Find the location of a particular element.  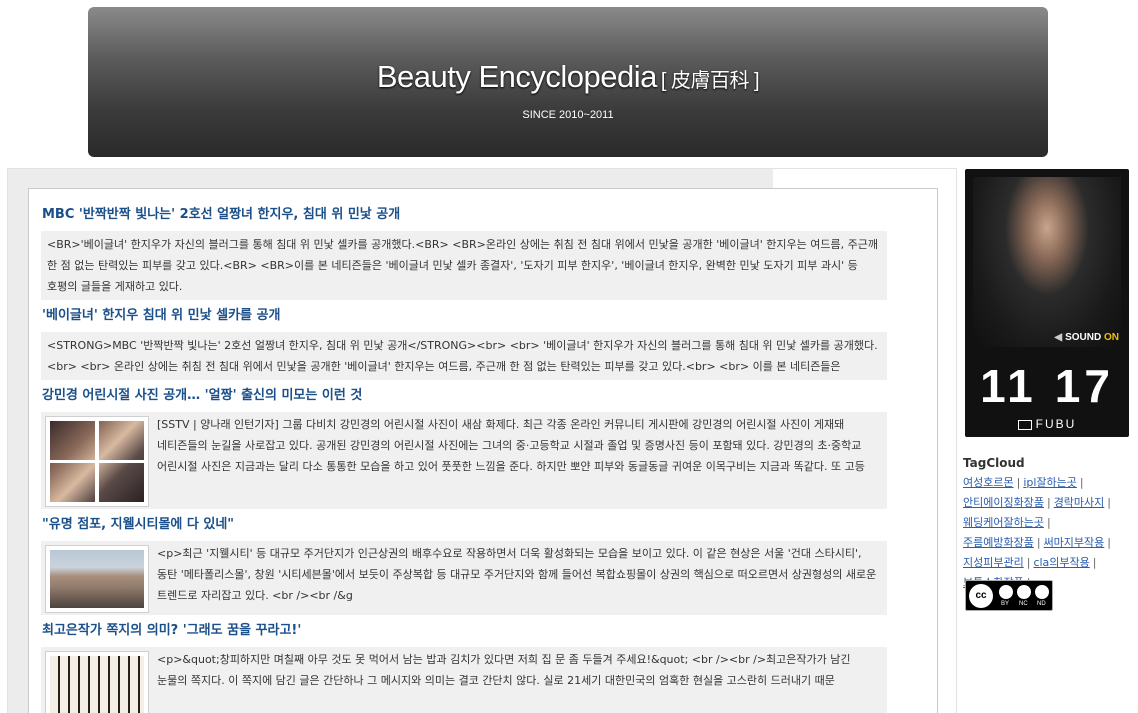

sound-label: SOUND is located at coordinates (1083, 337).